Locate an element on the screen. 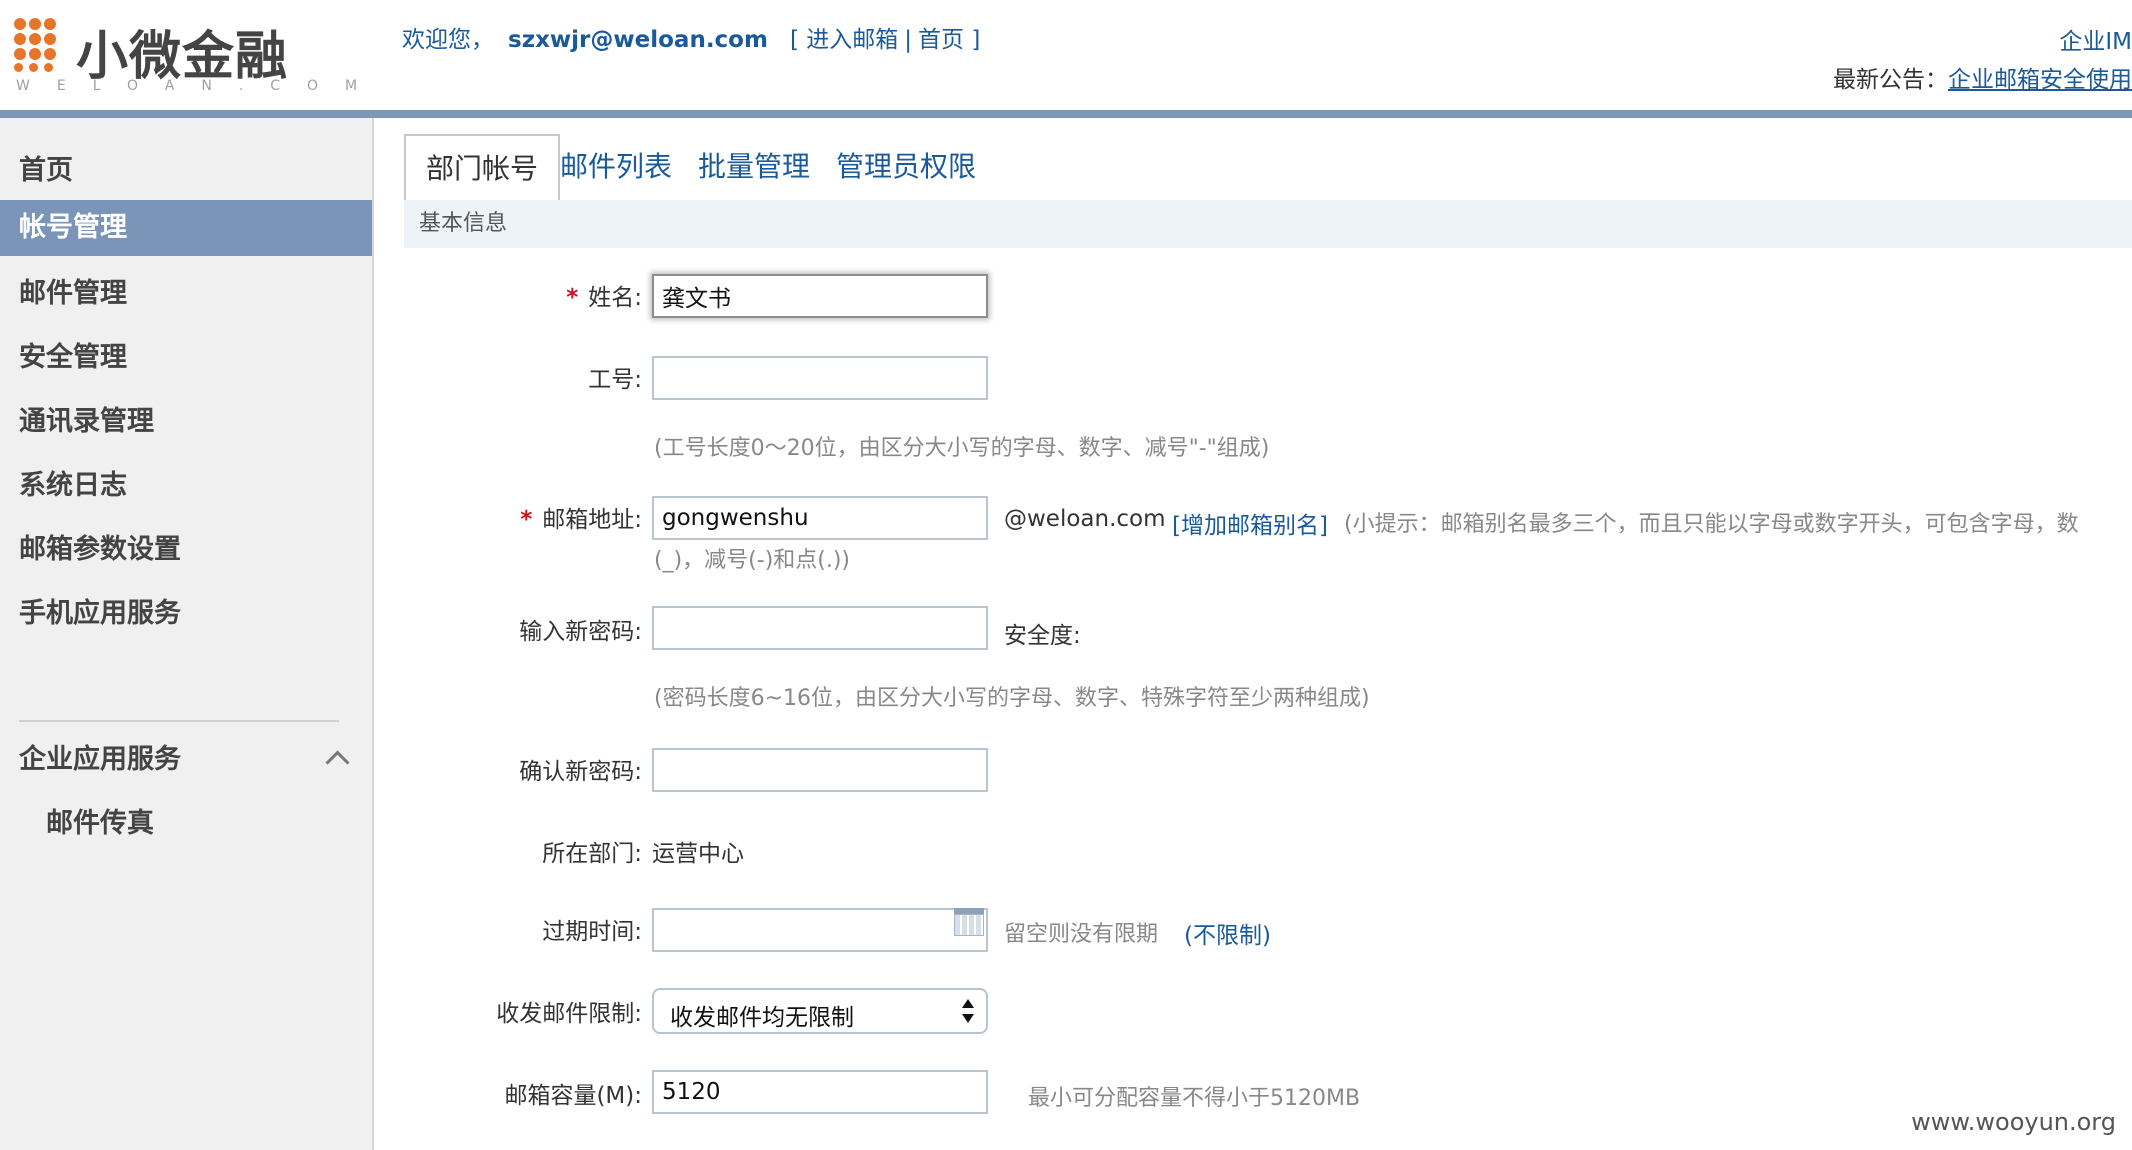  sidebar-item-mail-management: 邮件管理 is located at coordinates (186, 294).